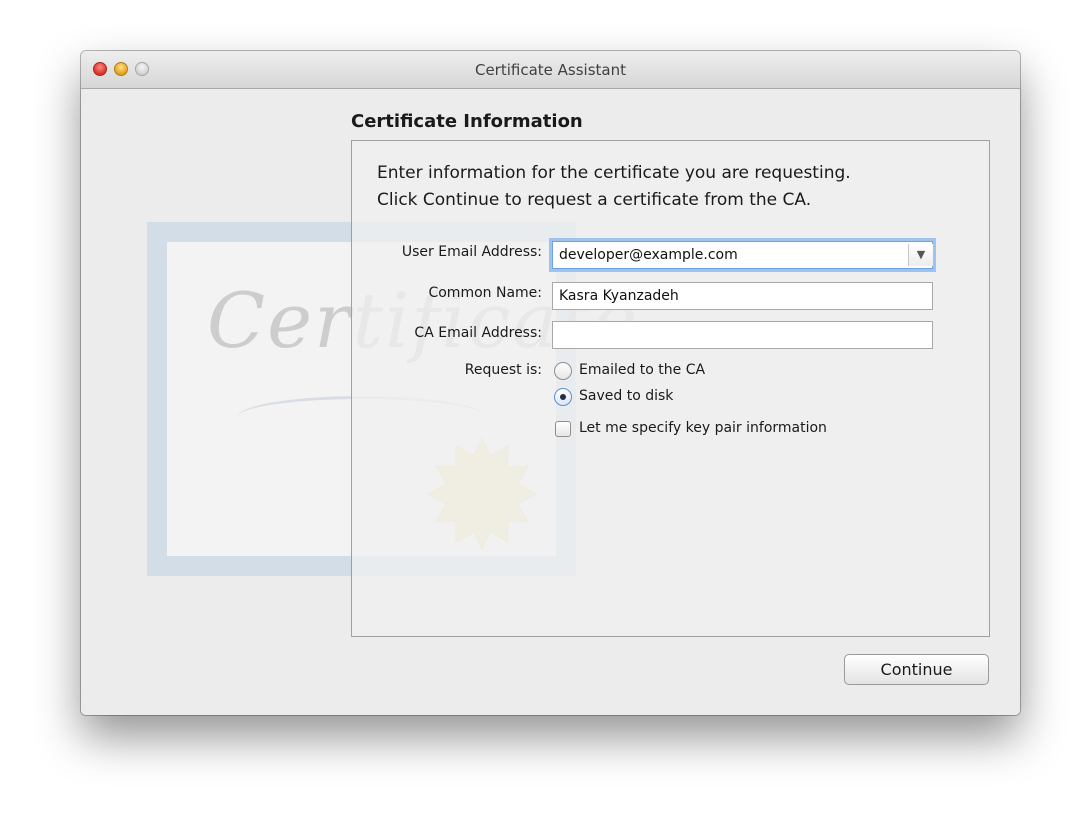  I want to click on saved-to-disk-label: Saved to disk, so click(626, 396).